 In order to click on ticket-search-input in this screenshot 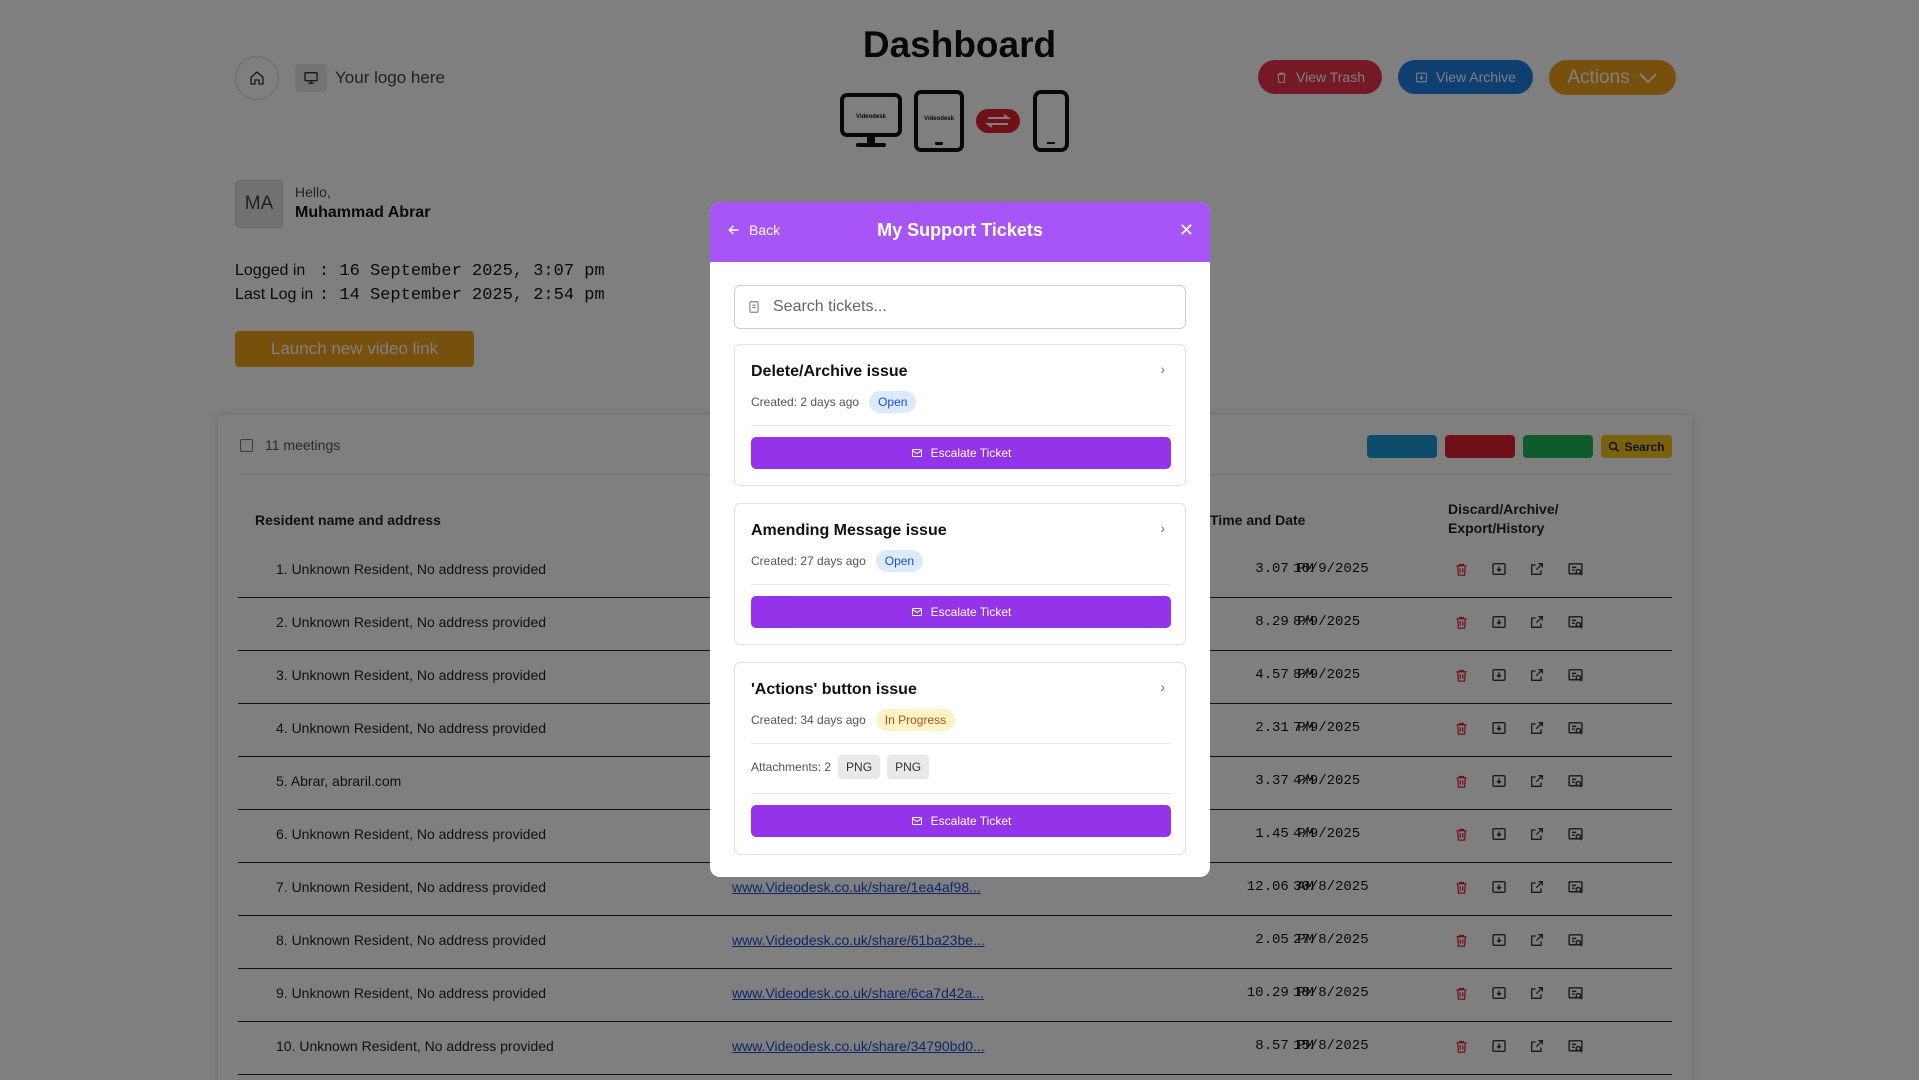, I will do `click(963, 307)`.